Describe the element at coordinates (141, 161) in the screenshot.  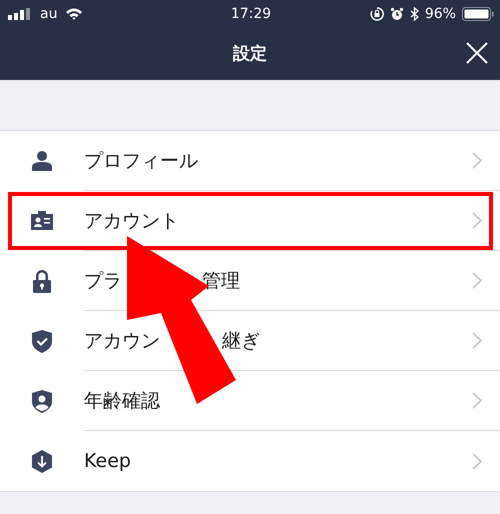
I see `item-label: プロフィール` at that location.